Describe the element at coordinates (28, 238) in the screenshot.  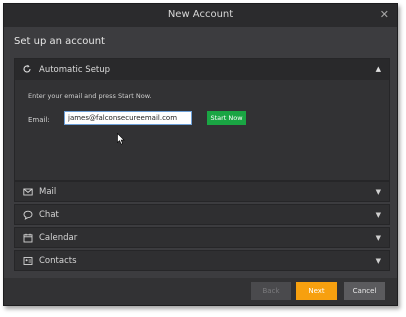
I see `calendar-icon` at that location.